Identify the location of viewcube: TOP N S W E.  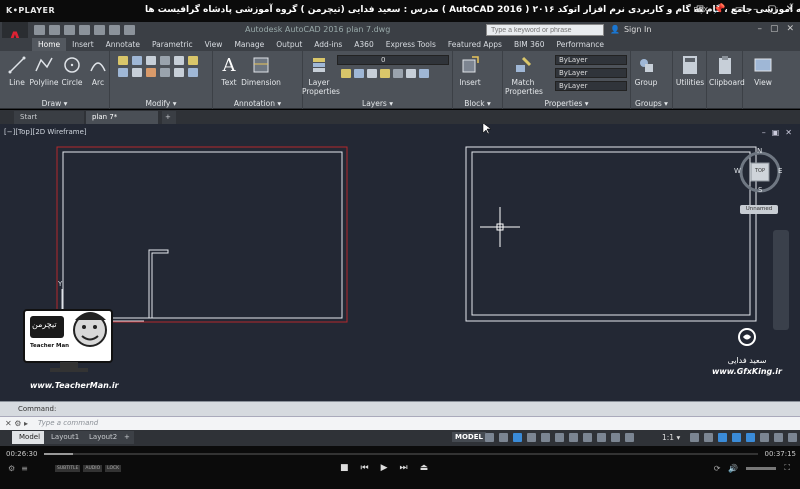
(758, 170).